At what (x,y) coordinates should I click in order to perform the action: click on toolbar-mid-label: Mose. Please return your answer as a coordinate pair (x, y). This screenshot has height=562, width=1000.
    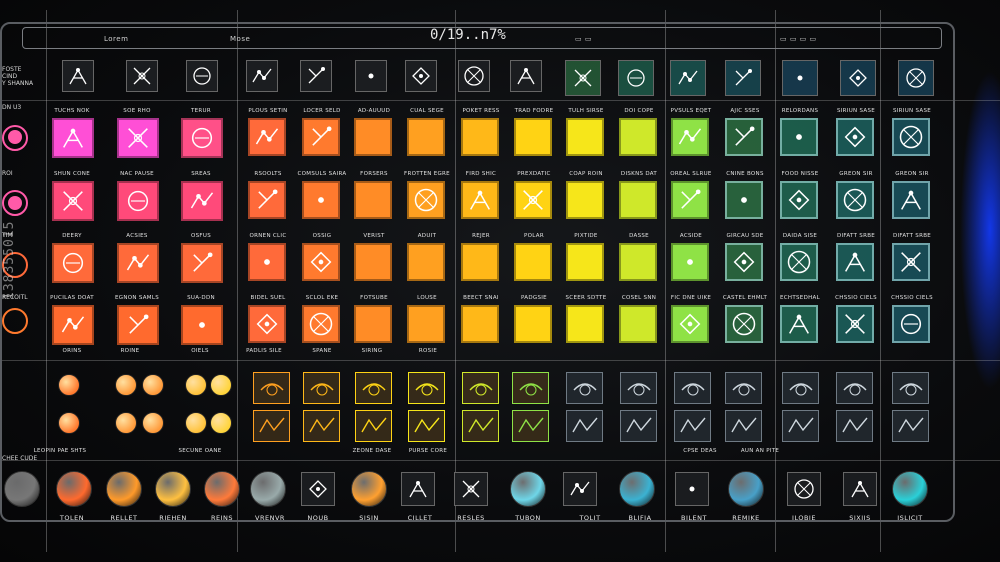
    Looking at the image, I should click on (240, 39).